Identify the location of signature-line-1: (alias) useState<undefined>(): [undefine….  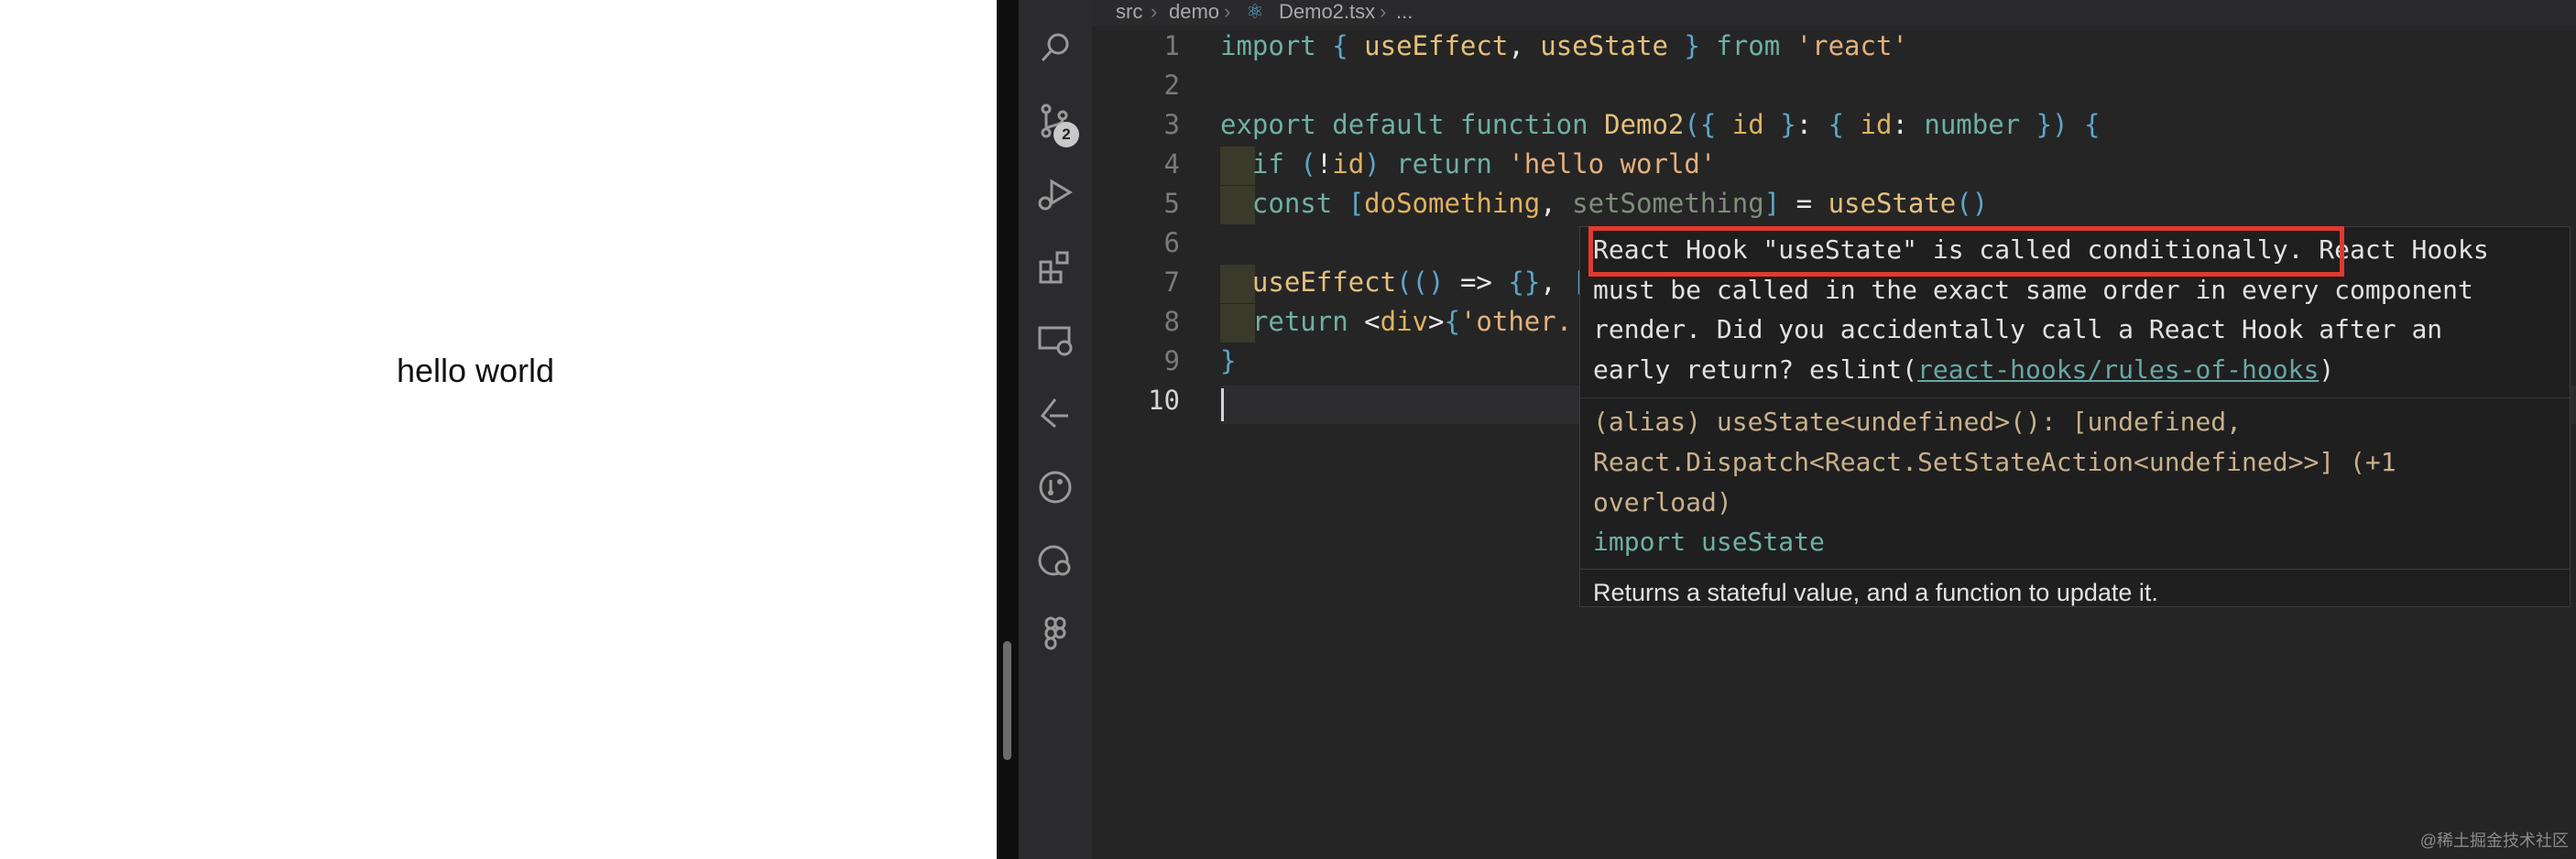
(1918, 422).